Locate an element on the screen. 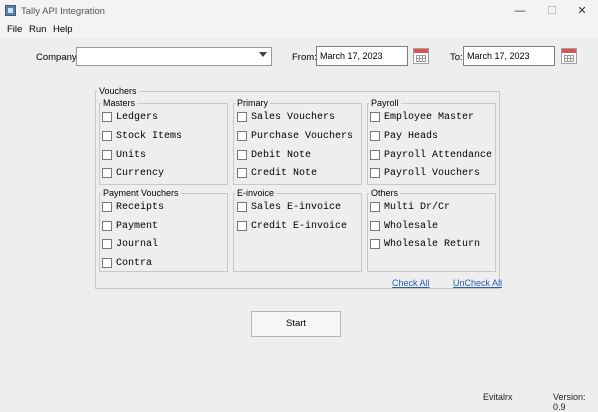 The width and height of the screenshot is (598, 412). company-dropdown is located at coordinates (174, 56).